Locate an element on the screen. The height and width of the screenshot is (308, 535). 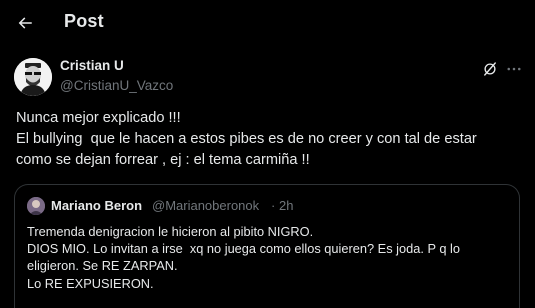
avatar-image is located at coordinates (33, 77).